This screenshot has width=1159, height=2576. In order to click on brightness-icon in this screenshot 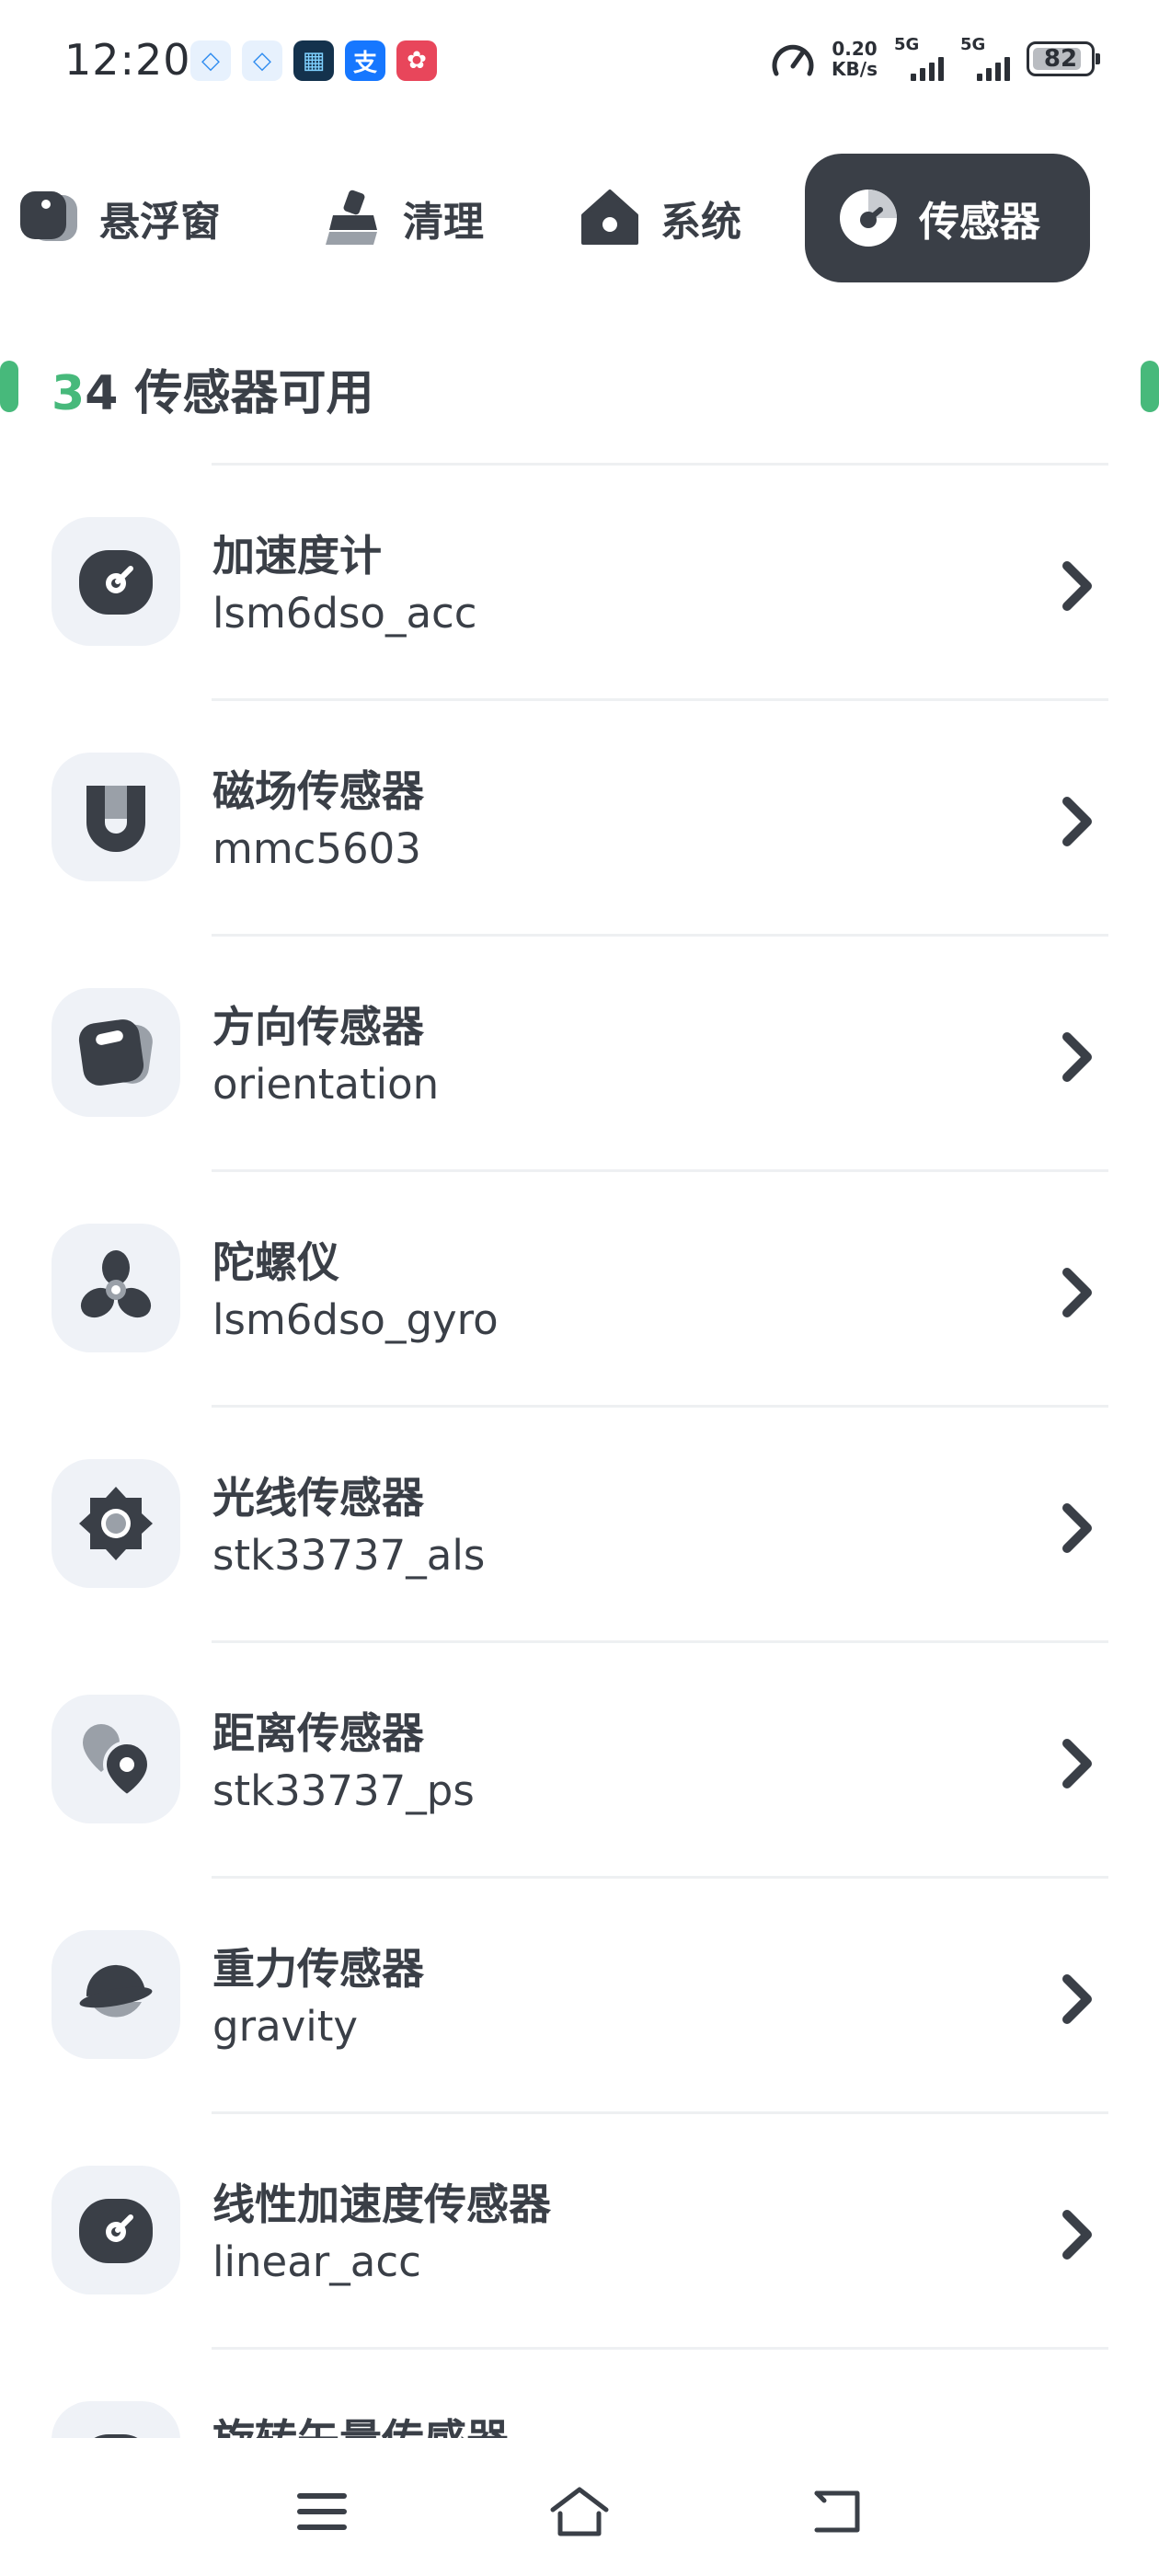, I will do `click(116, 1523)`.